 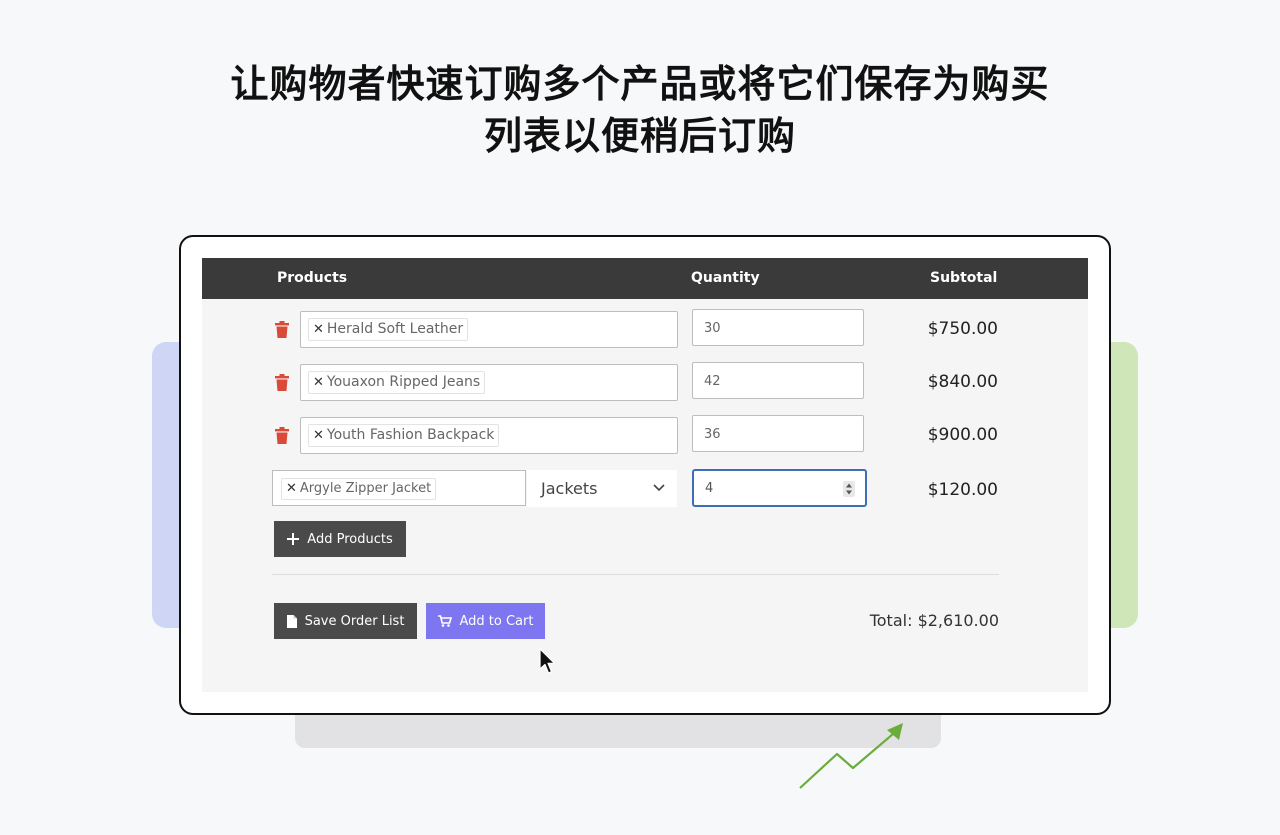 I want to click on order-total: Total: $2,610.00, so click(x=900, y=620).